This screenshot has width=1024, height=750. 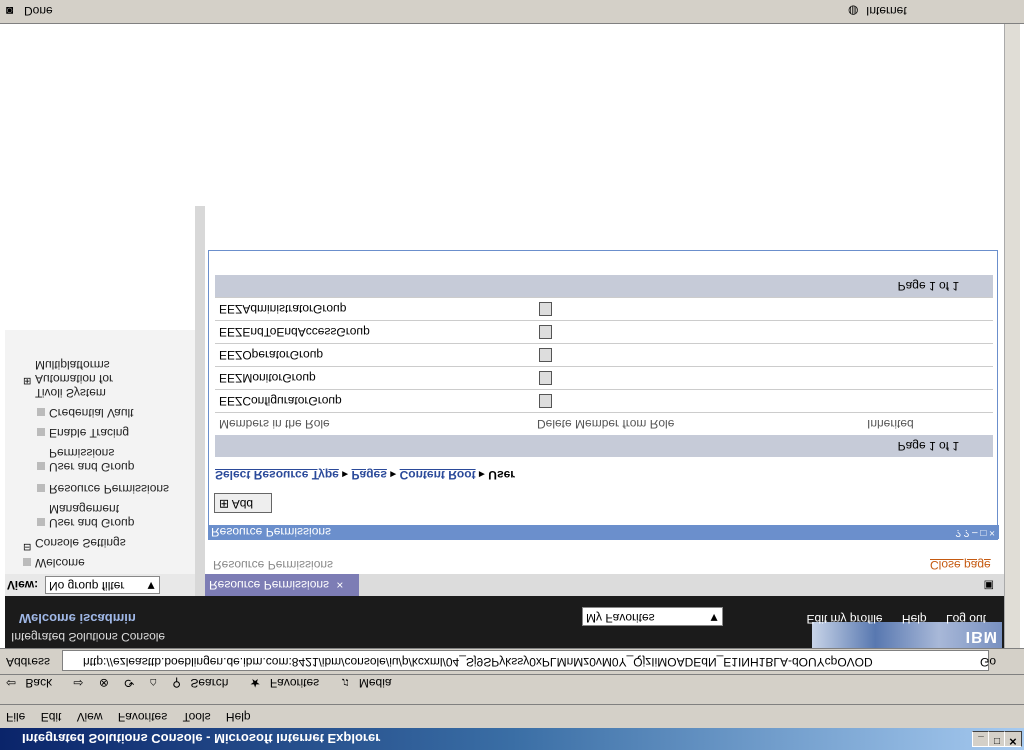 What do you see at coordinates (27, 546) in the screenshot?
I see `collapse-icon: ⊟` at bounding box center [27, 546].